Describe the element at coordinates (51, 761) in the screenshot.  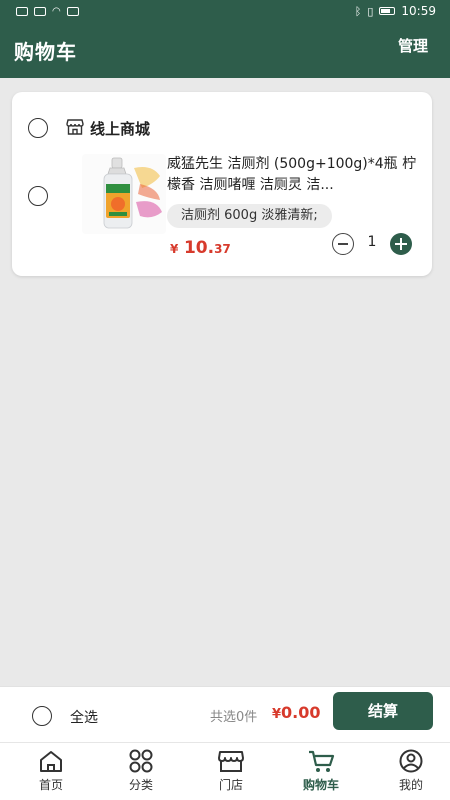
I see `home-icon` at that location.